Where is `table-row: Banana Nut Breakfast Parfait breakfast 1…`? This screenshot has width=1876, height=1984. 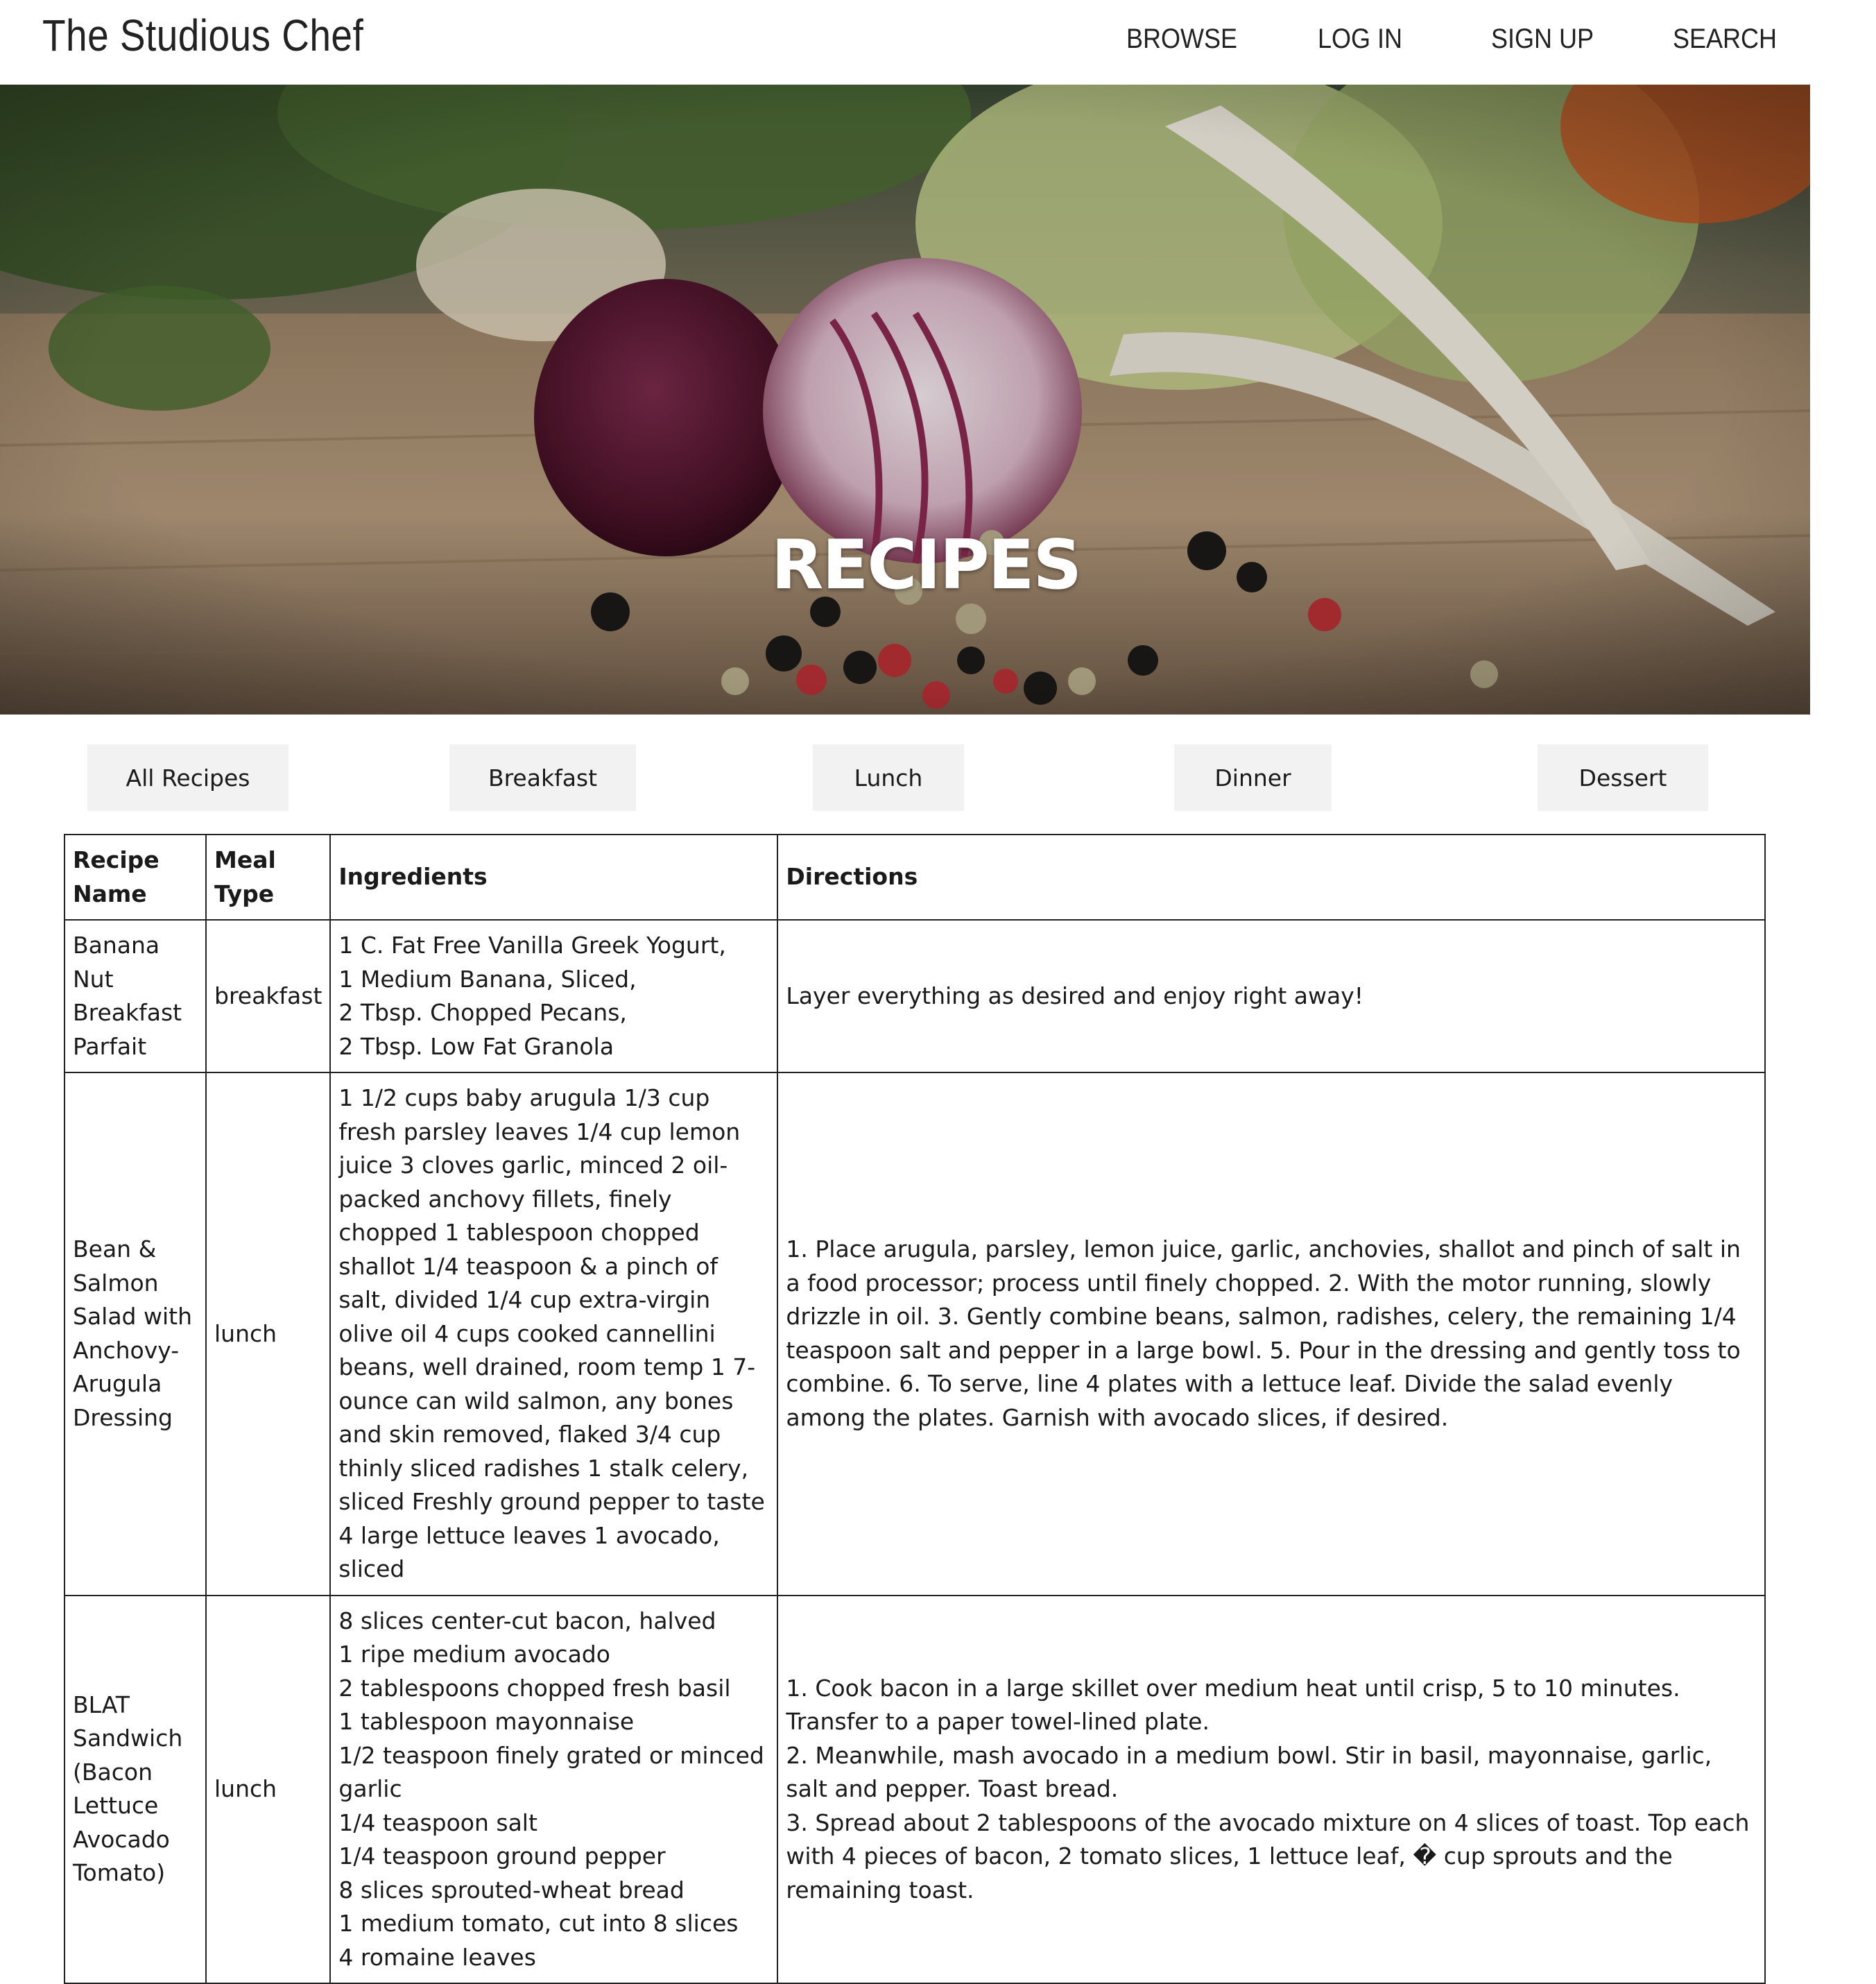 table-row: Banana Nut Breakfast Parfait breakfast 1… is located at coordinates (915, 996).